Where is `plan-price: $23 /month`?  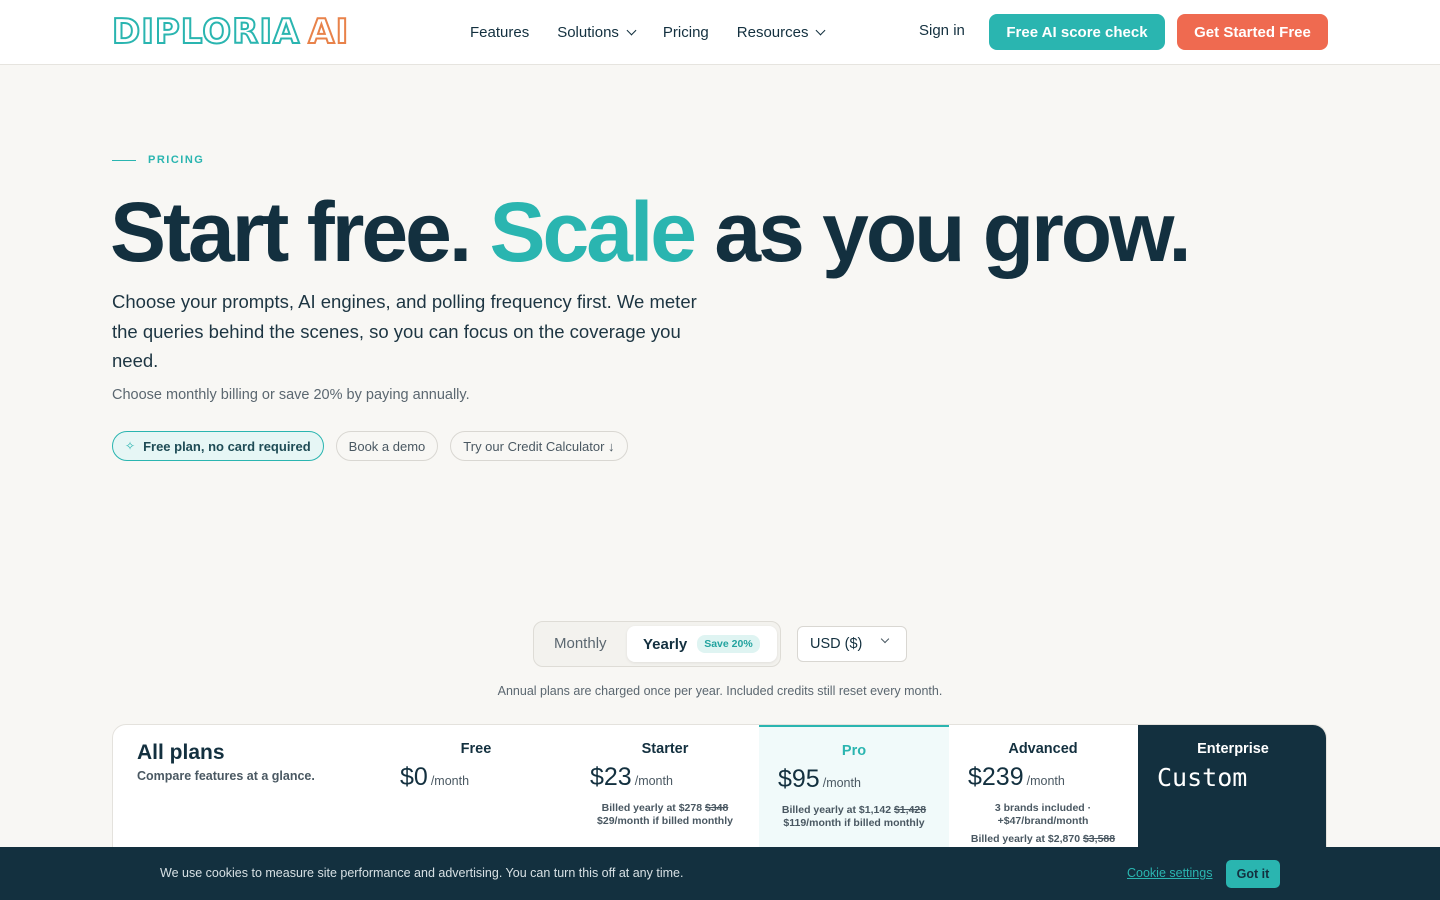
plan-price: $23 /month is located at coordinates (631, 777).